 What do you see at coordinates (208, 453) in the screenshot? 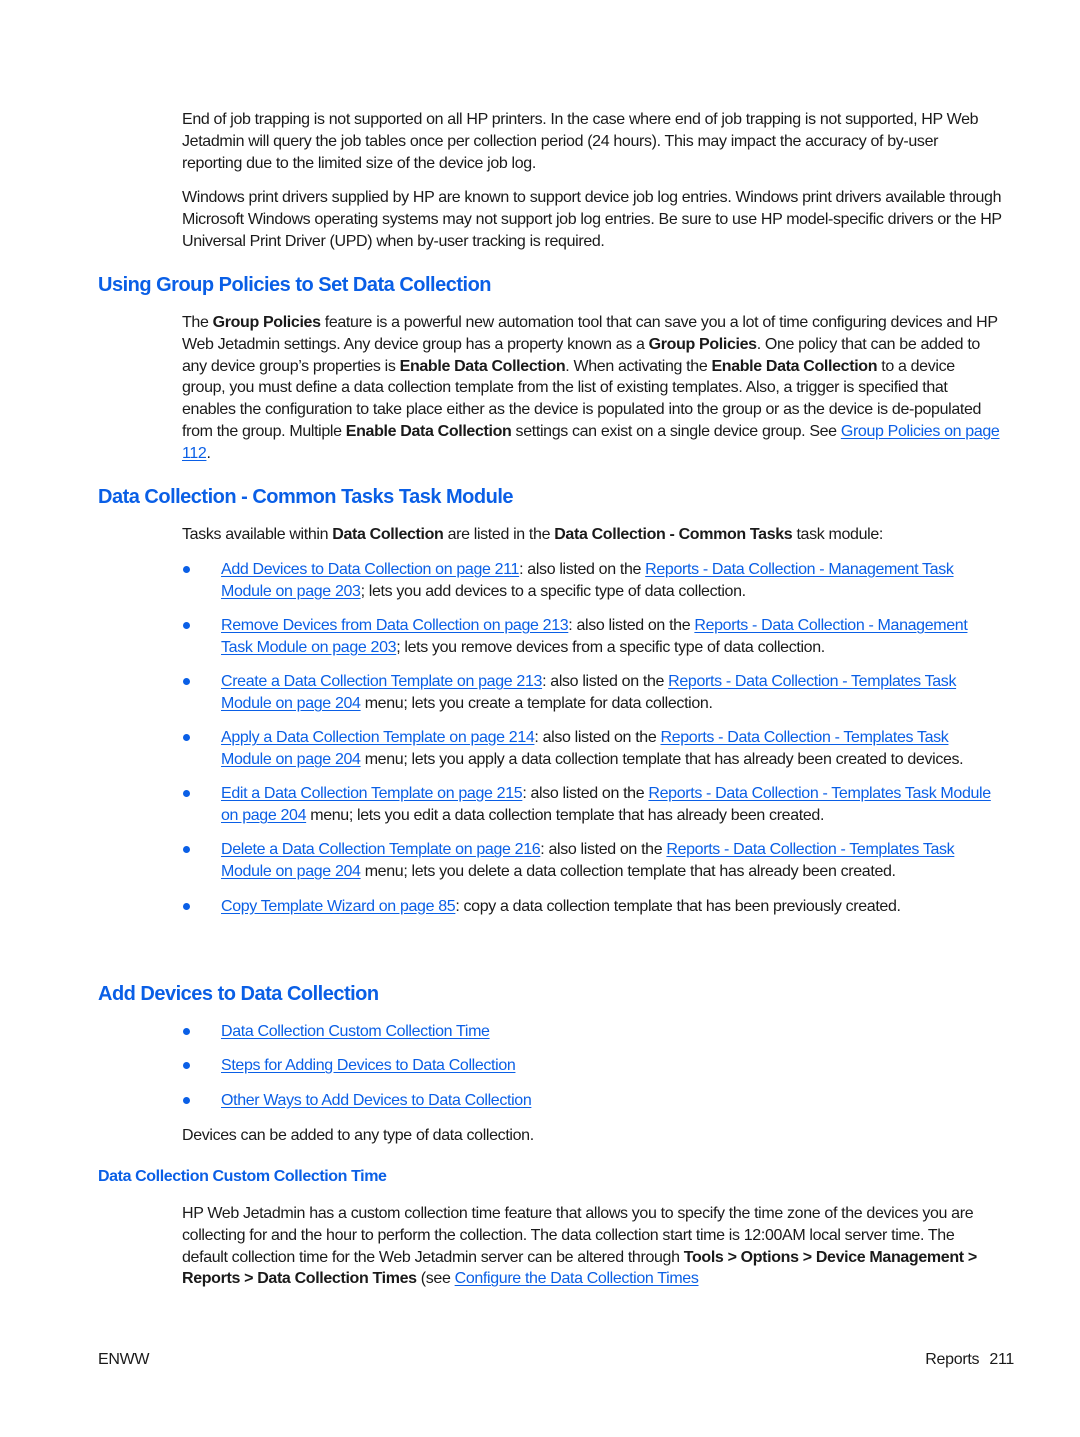
I see `text-span: .` at bounding box center [208, 453].